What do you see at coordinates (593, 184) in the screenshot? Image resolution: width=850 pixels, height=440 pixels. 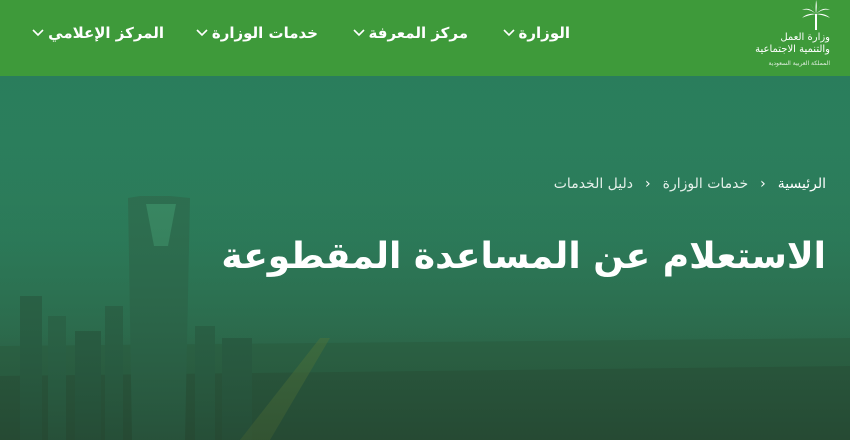 I see `breadcrumb-services-guide: دليل الخدمات` at bounding box center [593, 184].